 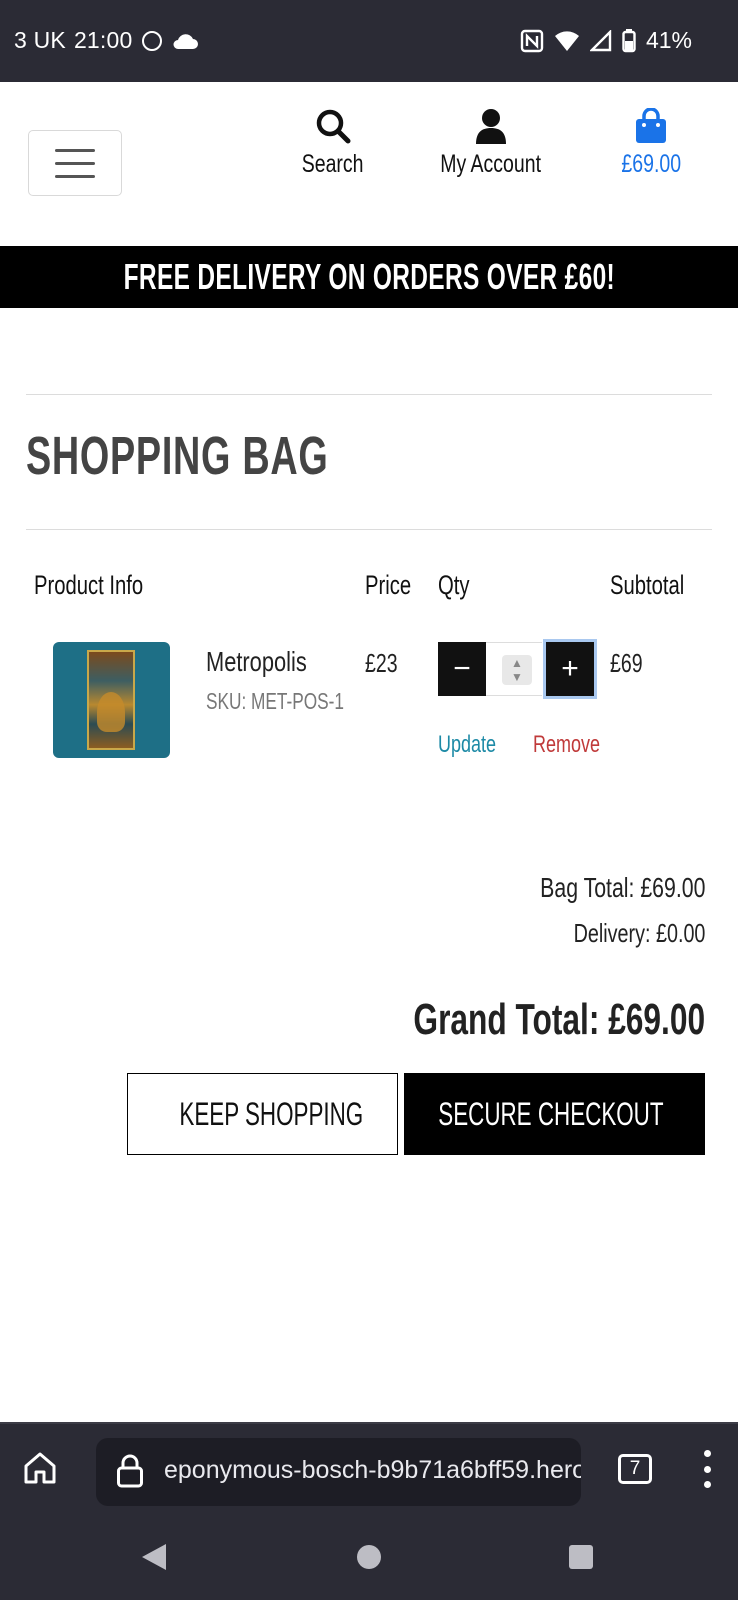 I want to click on search-nav: Search, so click(x=333, y=143).